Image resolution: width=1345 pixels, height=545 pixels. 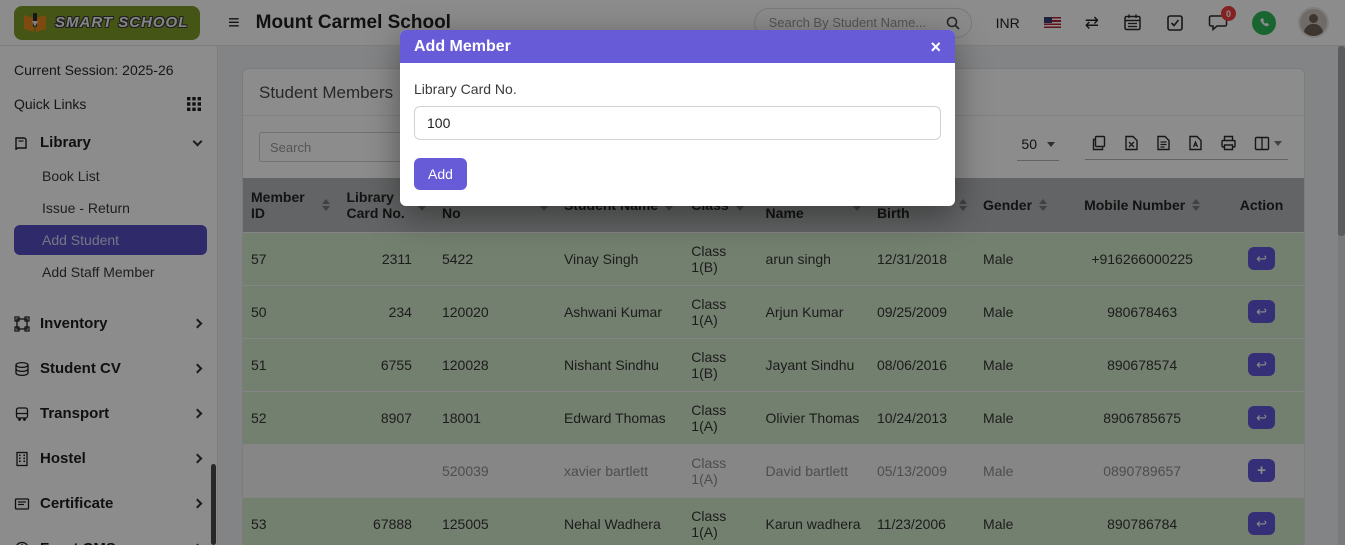 I want to click on add-member-modal: Add Member × Library Card No. Add, so click(x=677, y=118).